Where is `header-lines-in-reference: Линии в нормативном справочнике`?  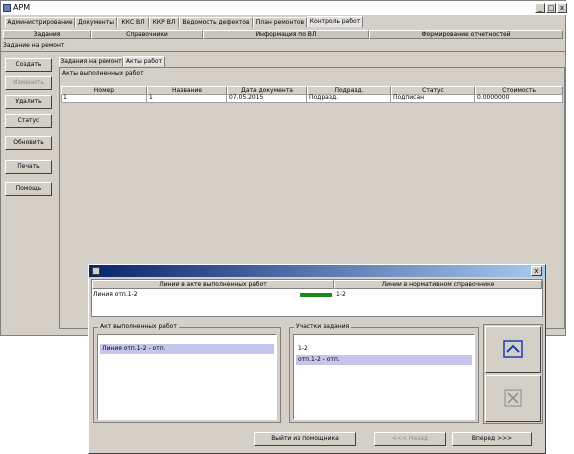
header-lines-in-reference: Линии в нормативном справочнике is located at coordinates (438, 284).